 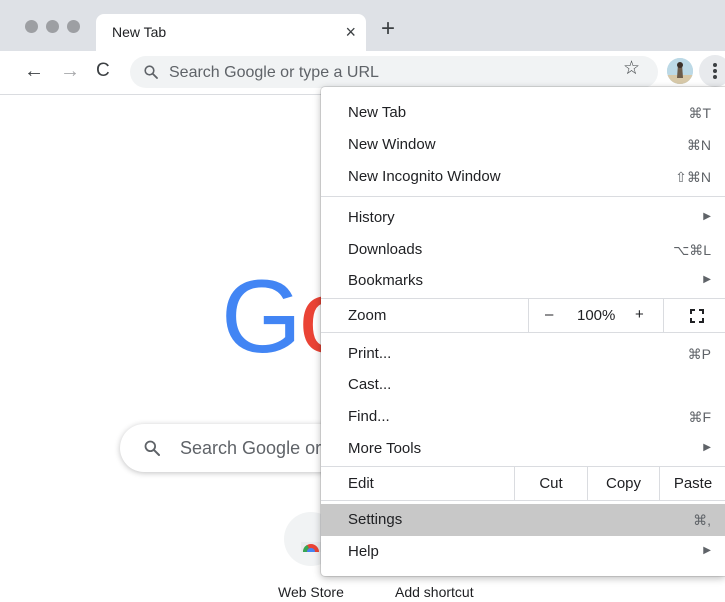 What do you see at coordinates (311, 592) in the screenshot?
I see `shortcut-label-web-store: Web Store` at bounding box center [311, 592].